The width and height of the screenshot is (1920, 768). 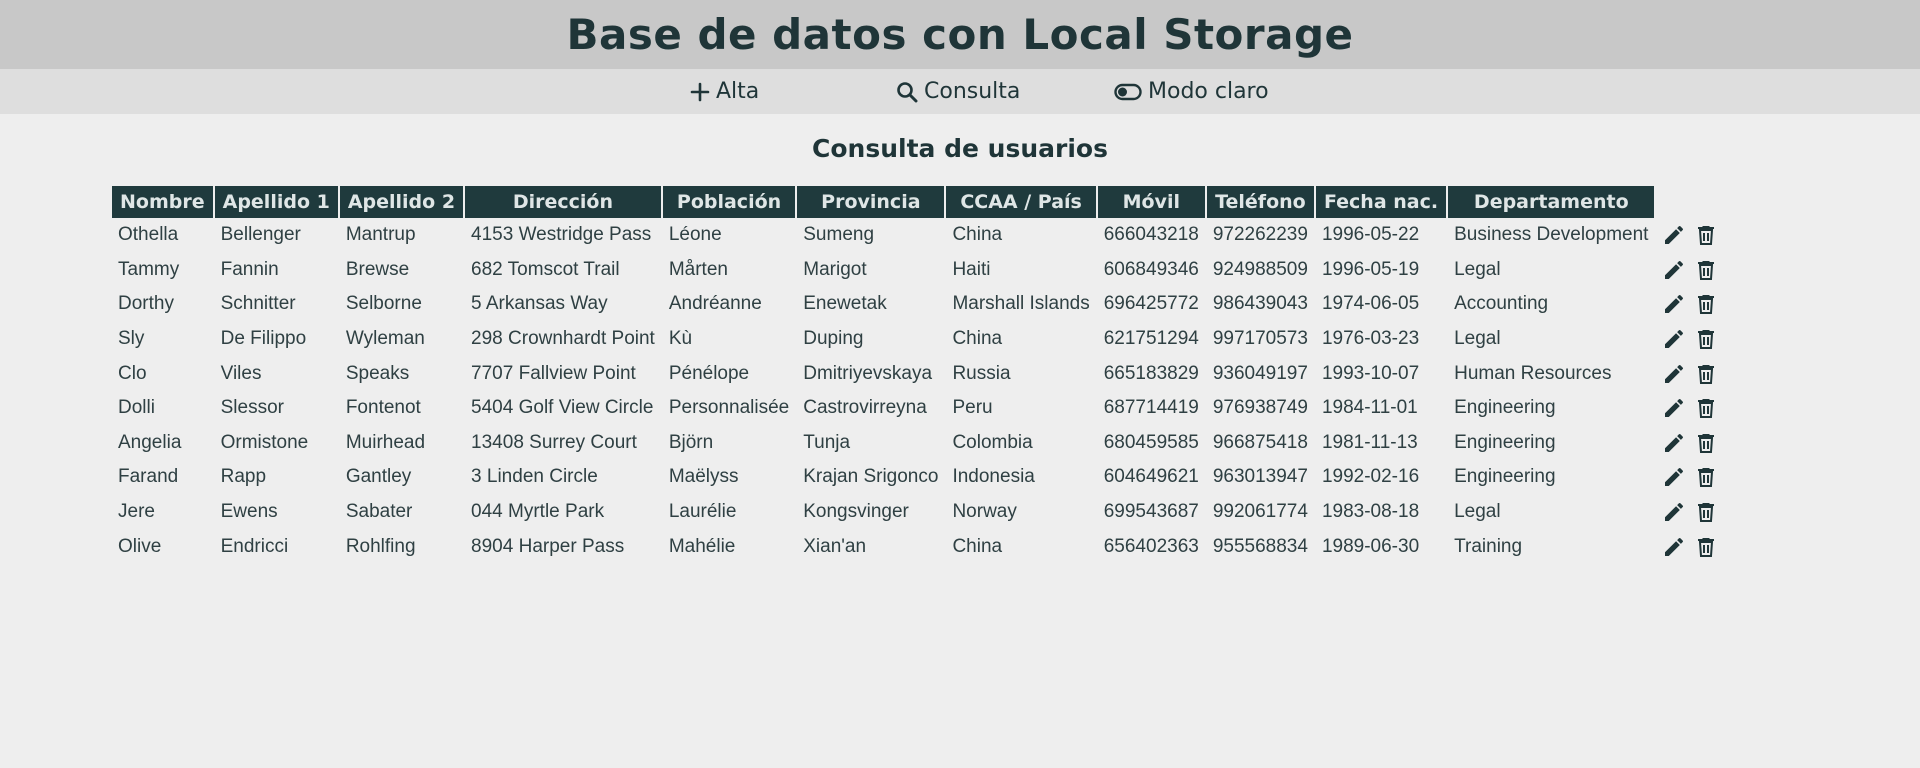 What do you see at coordinates (554, 442) in the screenshot?
I see `table-cell: 13408 Surrey Court` at bounding box center [554, 442].